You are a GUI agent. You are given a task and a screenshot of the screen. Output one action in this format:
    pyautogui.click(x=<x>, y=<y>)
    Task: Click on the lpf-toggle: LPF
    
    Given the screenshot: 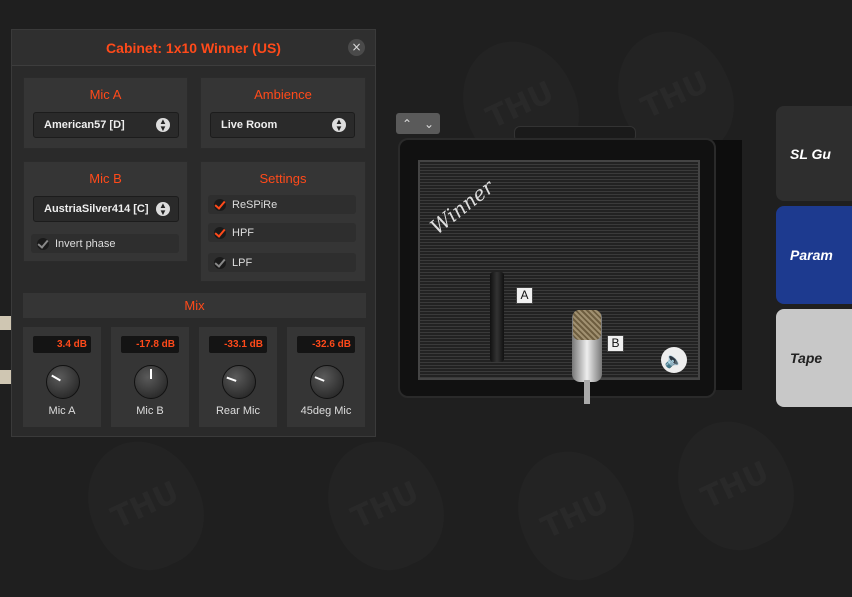 What is the action you would take?
    pyautogui.click(x=282, y=262)
    